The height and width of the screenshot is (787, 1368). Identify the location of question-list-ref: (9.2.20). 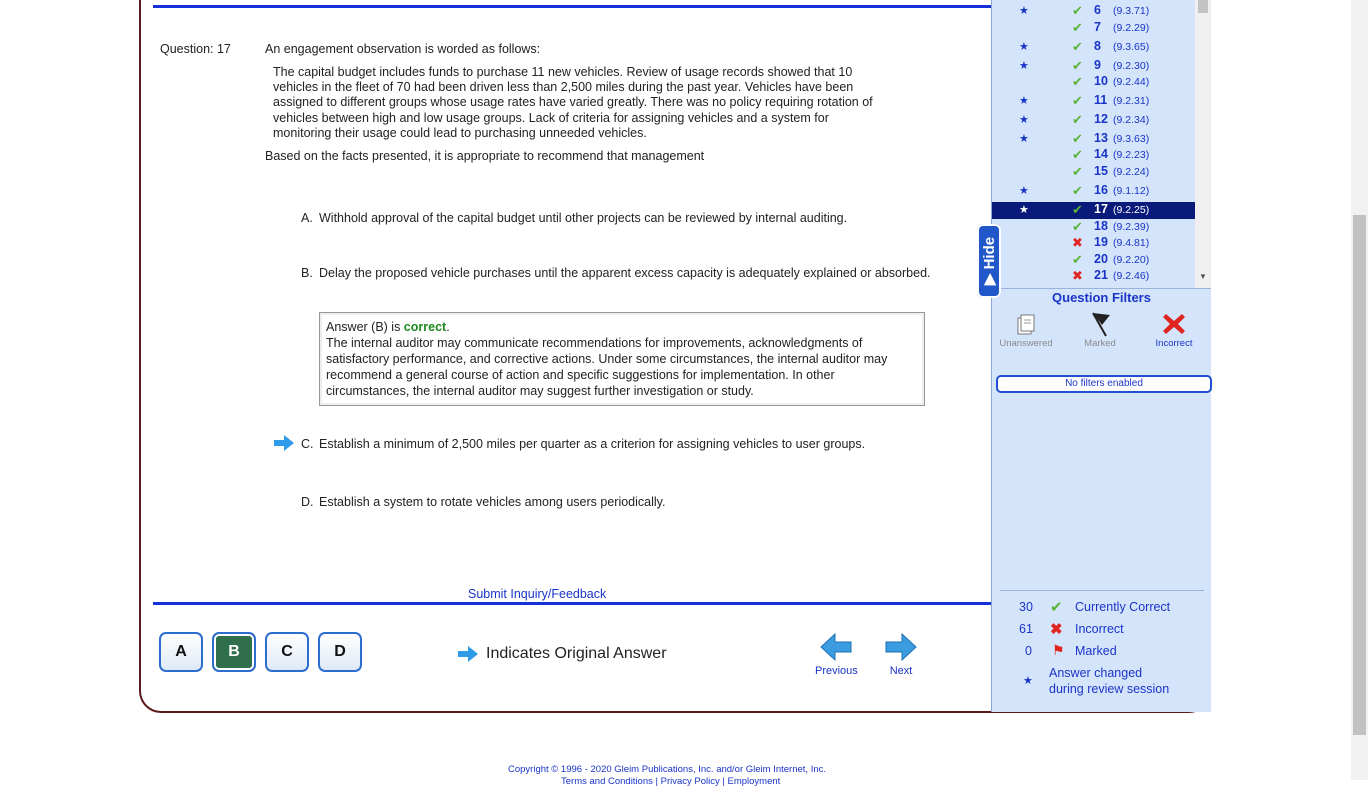
(1131, 260).